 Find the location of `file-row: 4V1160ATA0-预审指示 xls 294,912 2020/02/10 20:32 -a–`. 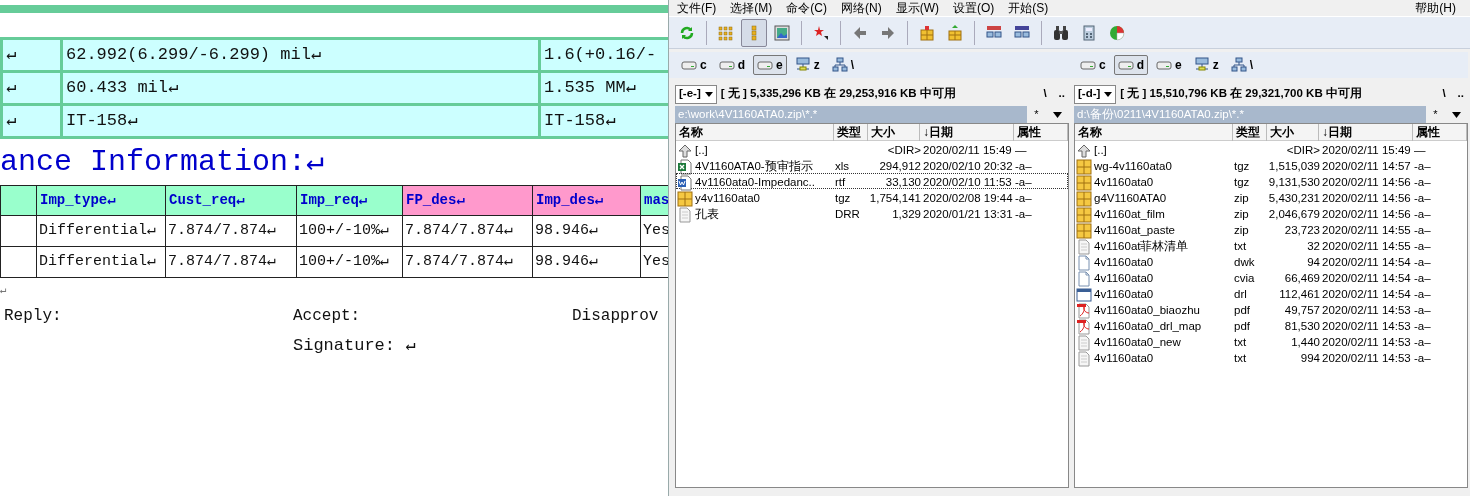

file-row: 4V1160ATA0-预审指示 xls 294,912 2020/02/10 20:32 -a– is located at coordinates (872, 165).